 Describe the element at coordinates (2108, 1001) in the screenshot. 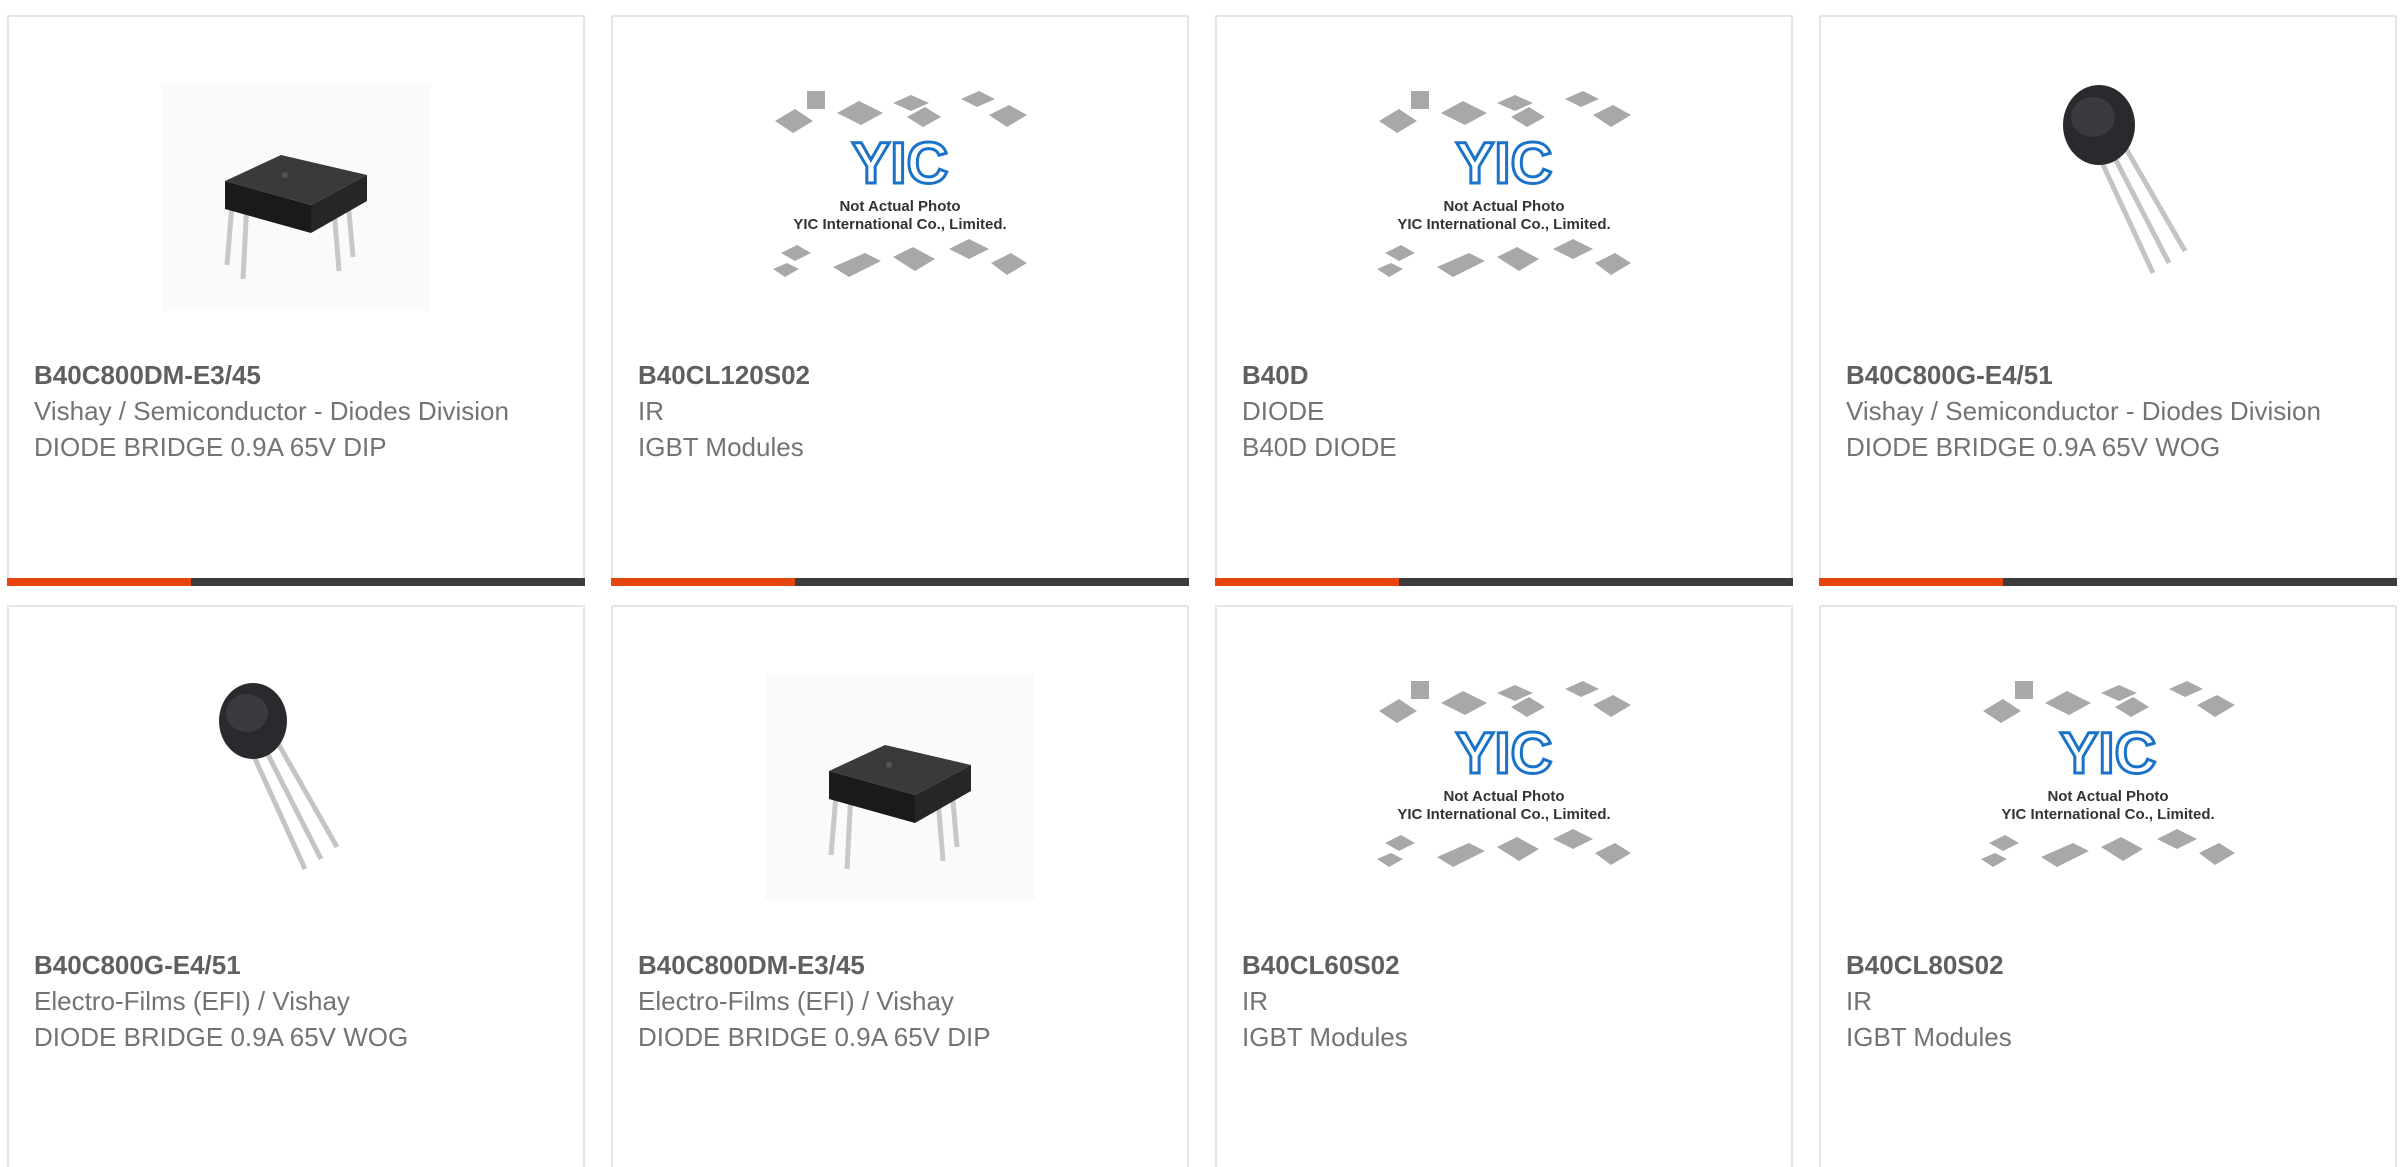

I see `product-info: B40CL80S02 IR IGBT Modules` at that location.